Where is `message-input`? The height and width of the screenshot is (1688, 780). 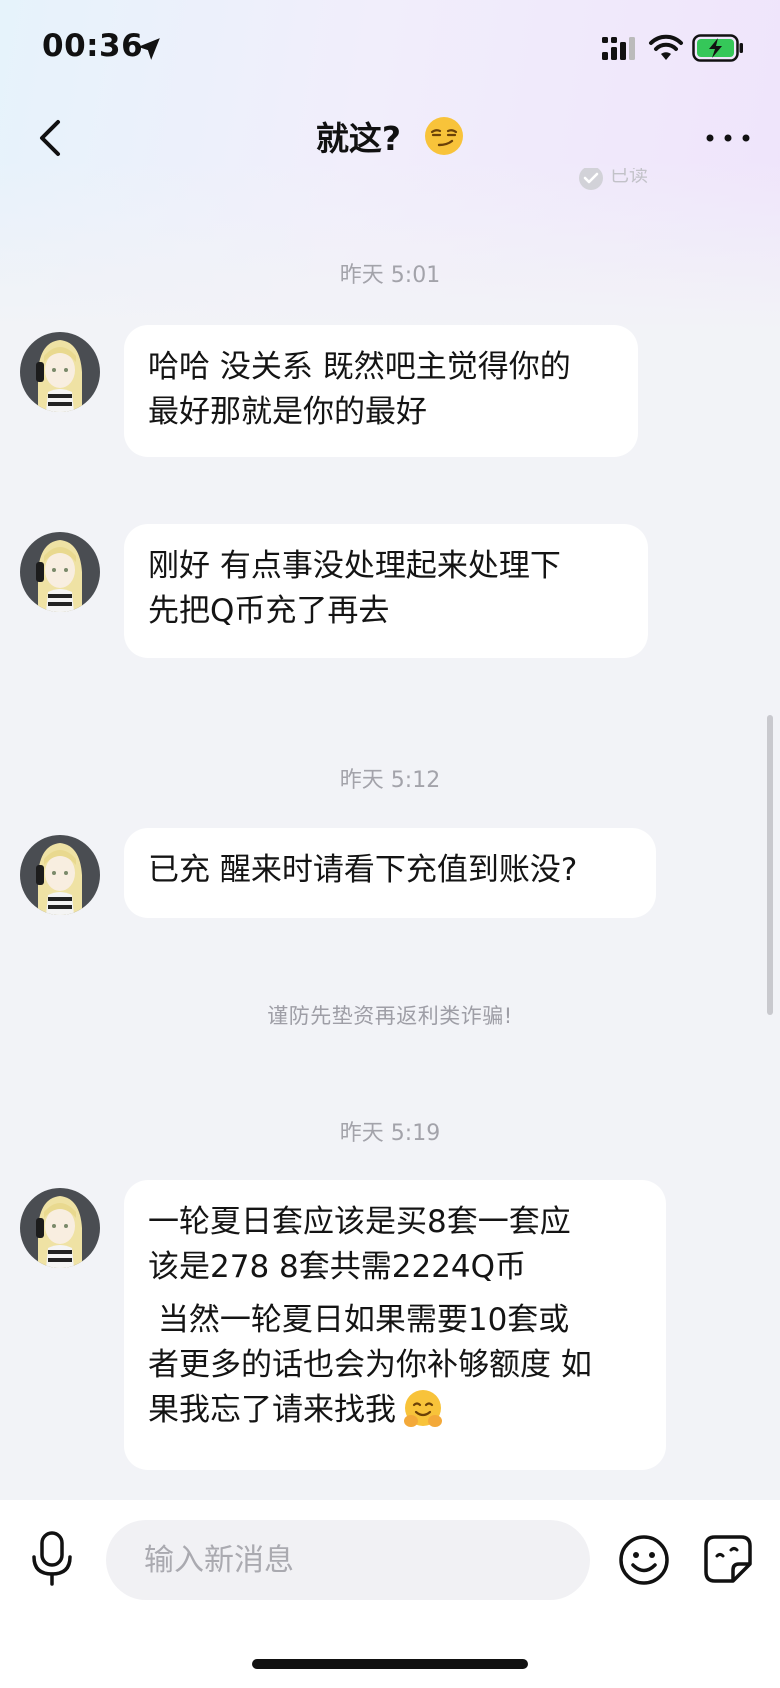
message-input is located at coordinates (348, 1560).